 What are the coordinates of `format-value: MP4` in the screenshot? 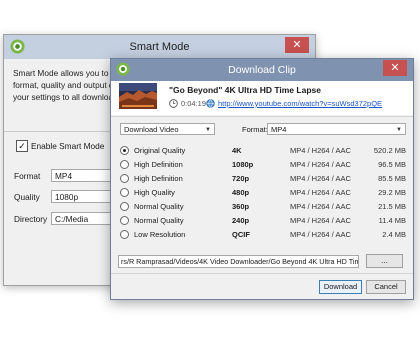 It's located at (279, 129).